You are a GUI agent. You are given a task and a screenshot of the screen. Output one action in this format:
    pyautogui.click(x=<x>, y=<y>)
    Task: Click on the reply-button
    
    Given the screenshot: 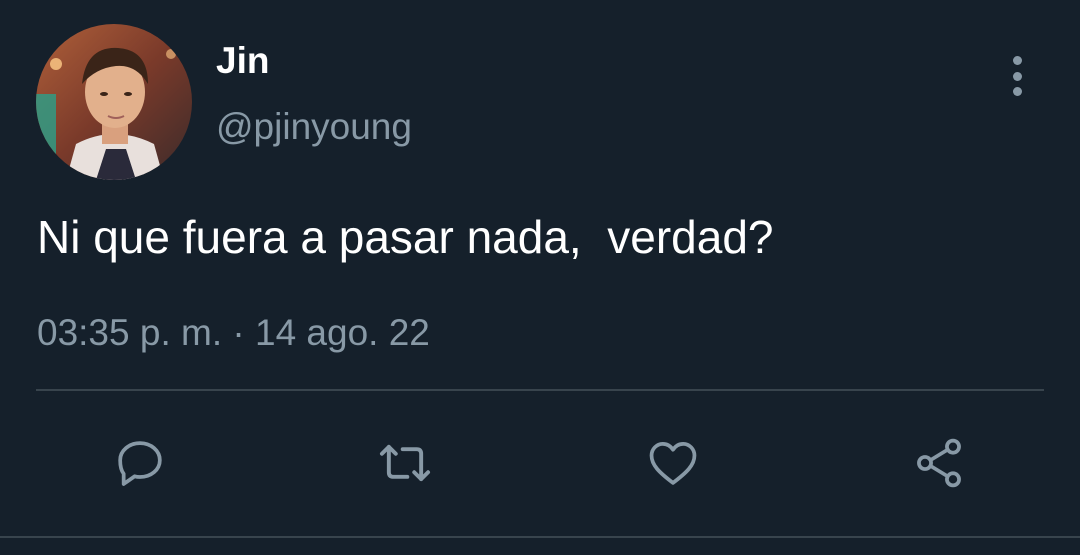 What is the action you would take?
    pyautogui.click(x=140, y=463)
    